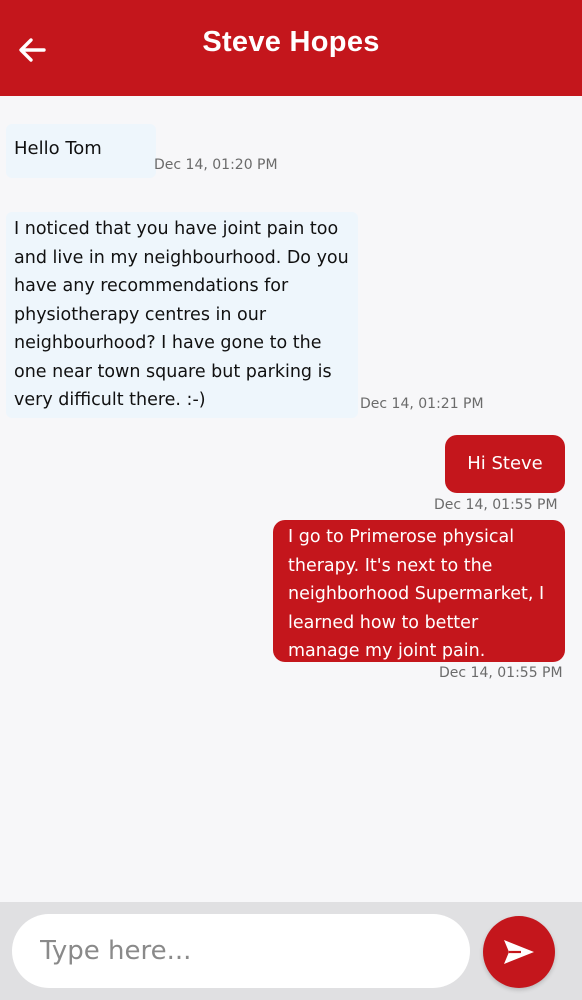  I want to click on message-bubble-incoming: Hello Tom, so click(81, 151).